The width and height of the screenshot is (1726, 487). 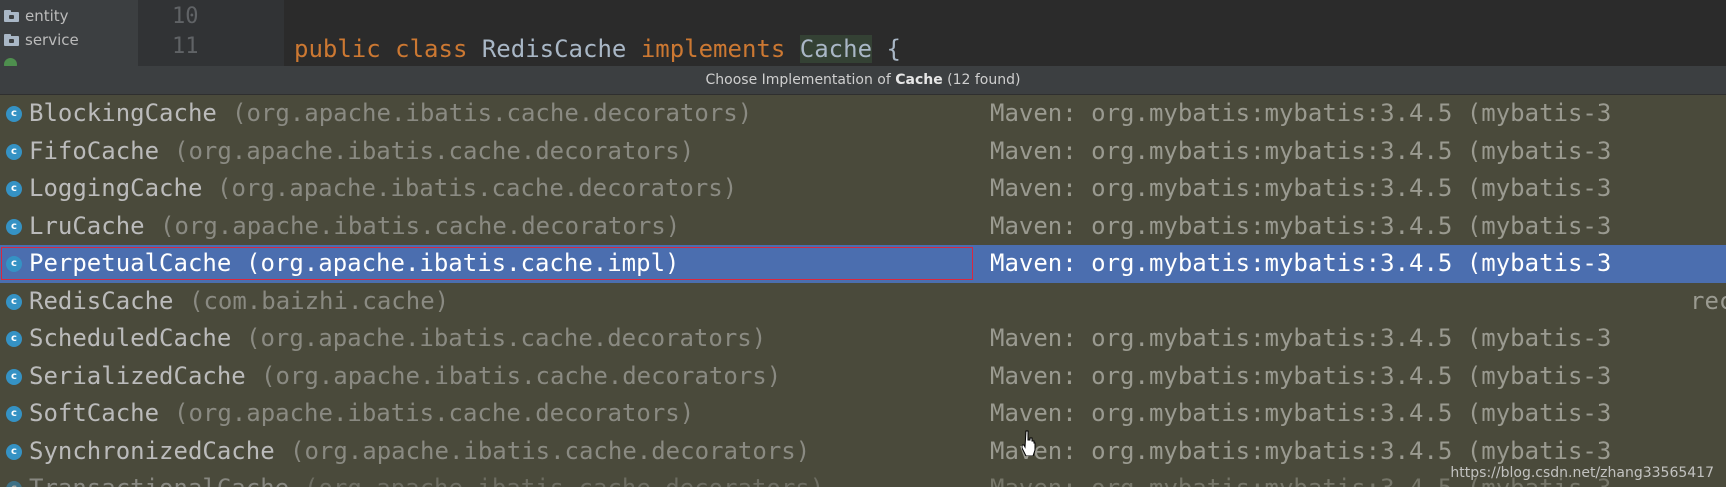 What do you see at coordinates (1582, 473) in the screenshot?
I see `watermark: https://blog.csdn.net/zhang33565417` at bounding box center [1582, 473].